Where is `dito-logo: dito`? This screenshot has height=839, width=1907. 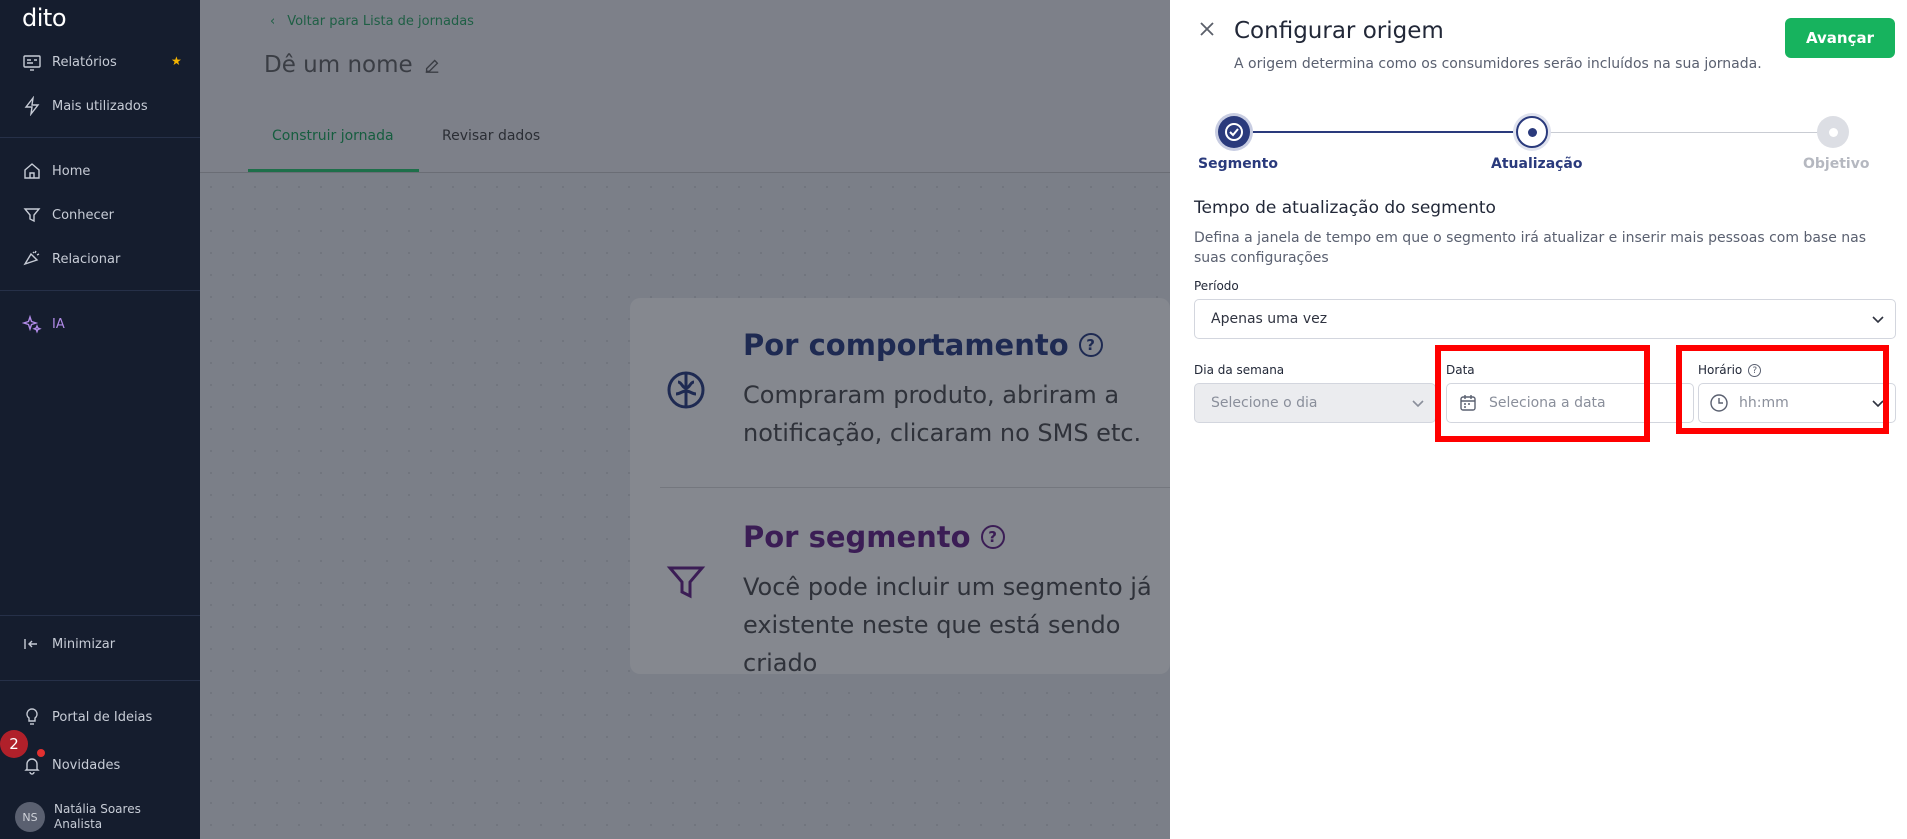
dito-logo: dito is located at coordinates (44, 18).